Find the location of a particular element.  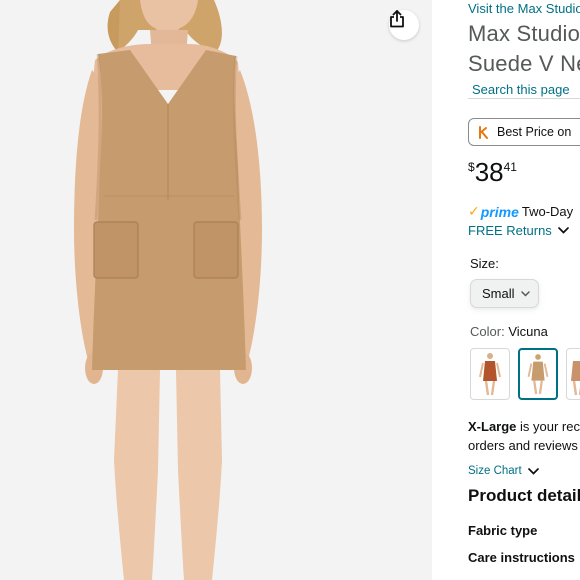

product-details-heading: Product detail is located at coordinates (524, 495).